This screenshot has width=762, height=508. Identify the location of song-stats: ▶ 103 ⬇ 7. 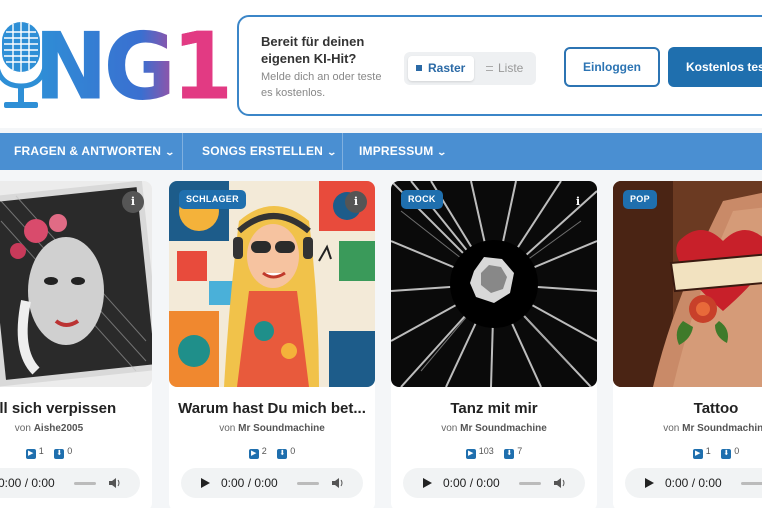
(494, 452).